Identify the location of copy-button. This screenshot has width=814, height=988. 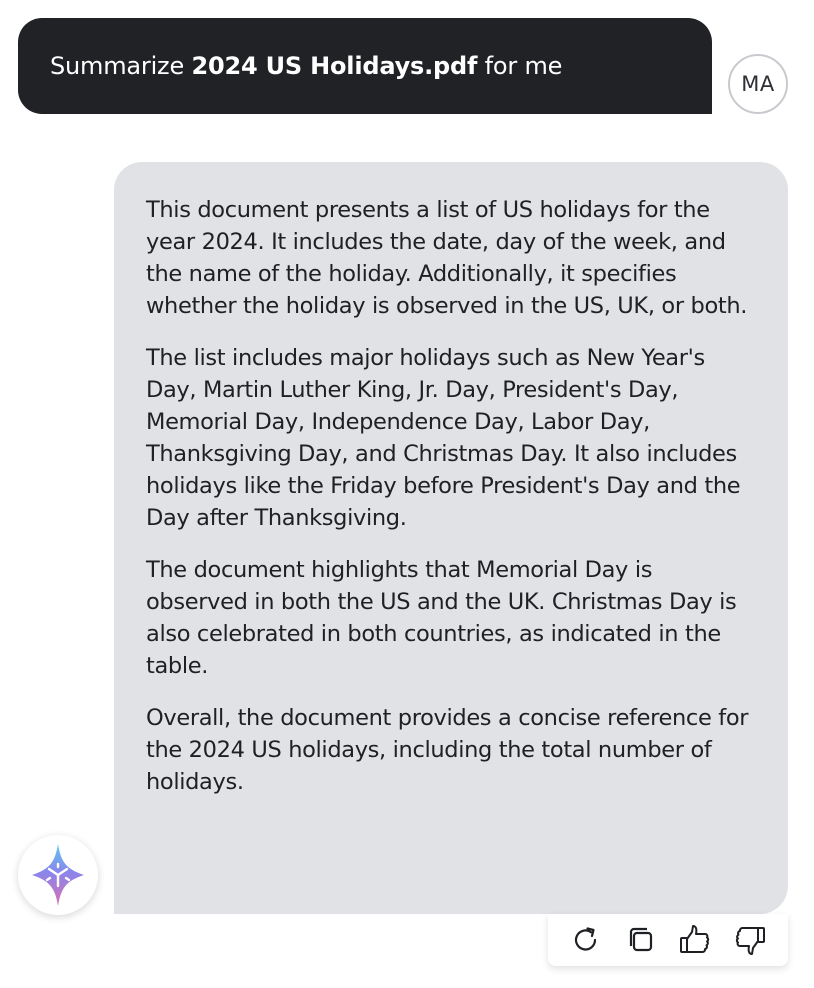
(641, 940).